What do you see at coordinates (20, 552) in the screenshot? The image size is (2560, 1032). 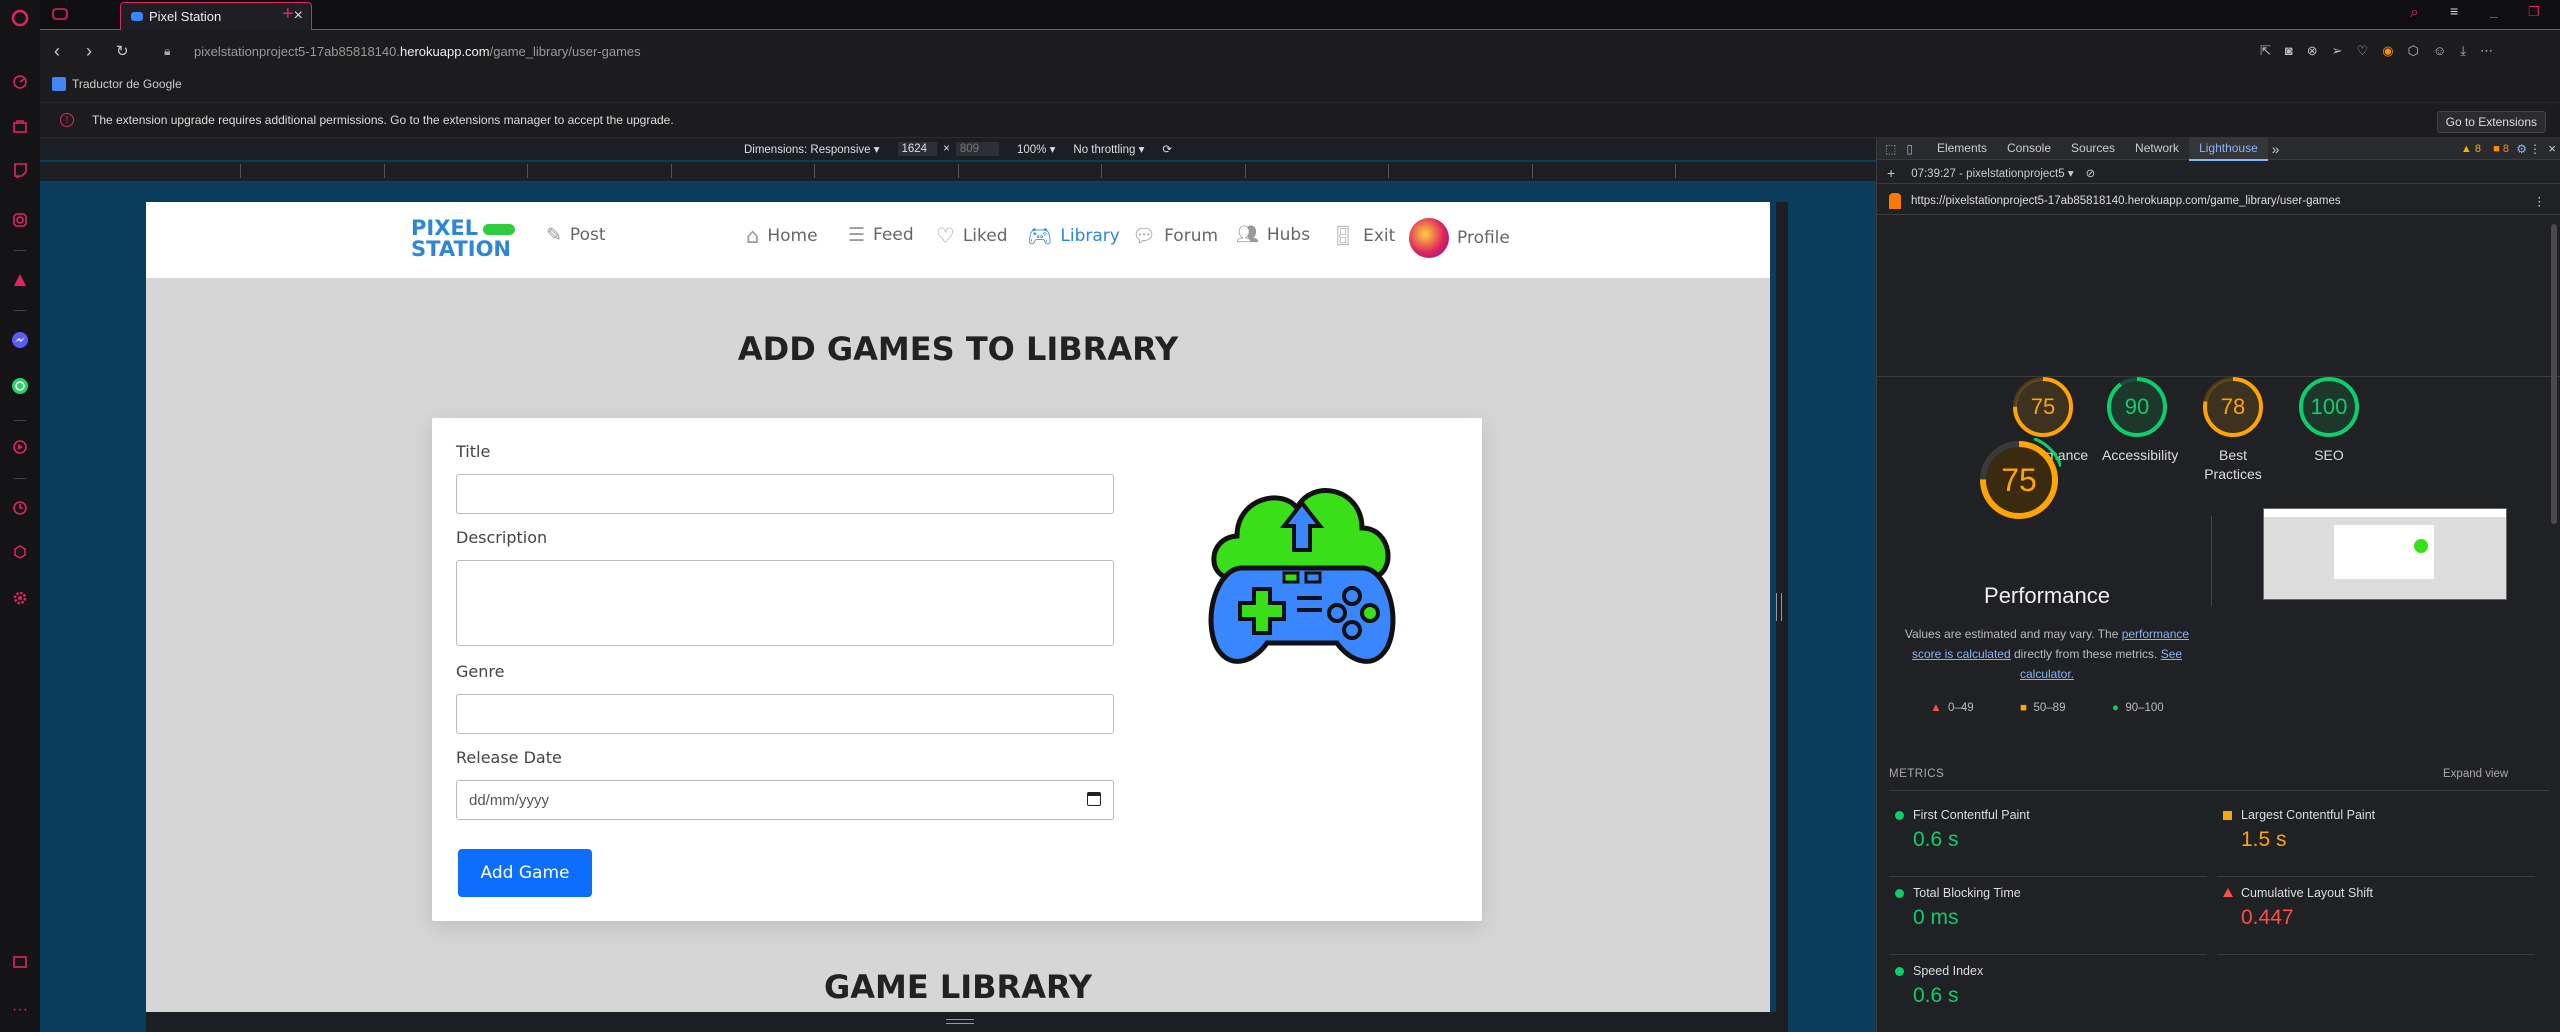 I see `extensions-icon` at bounding box center [20, 552].